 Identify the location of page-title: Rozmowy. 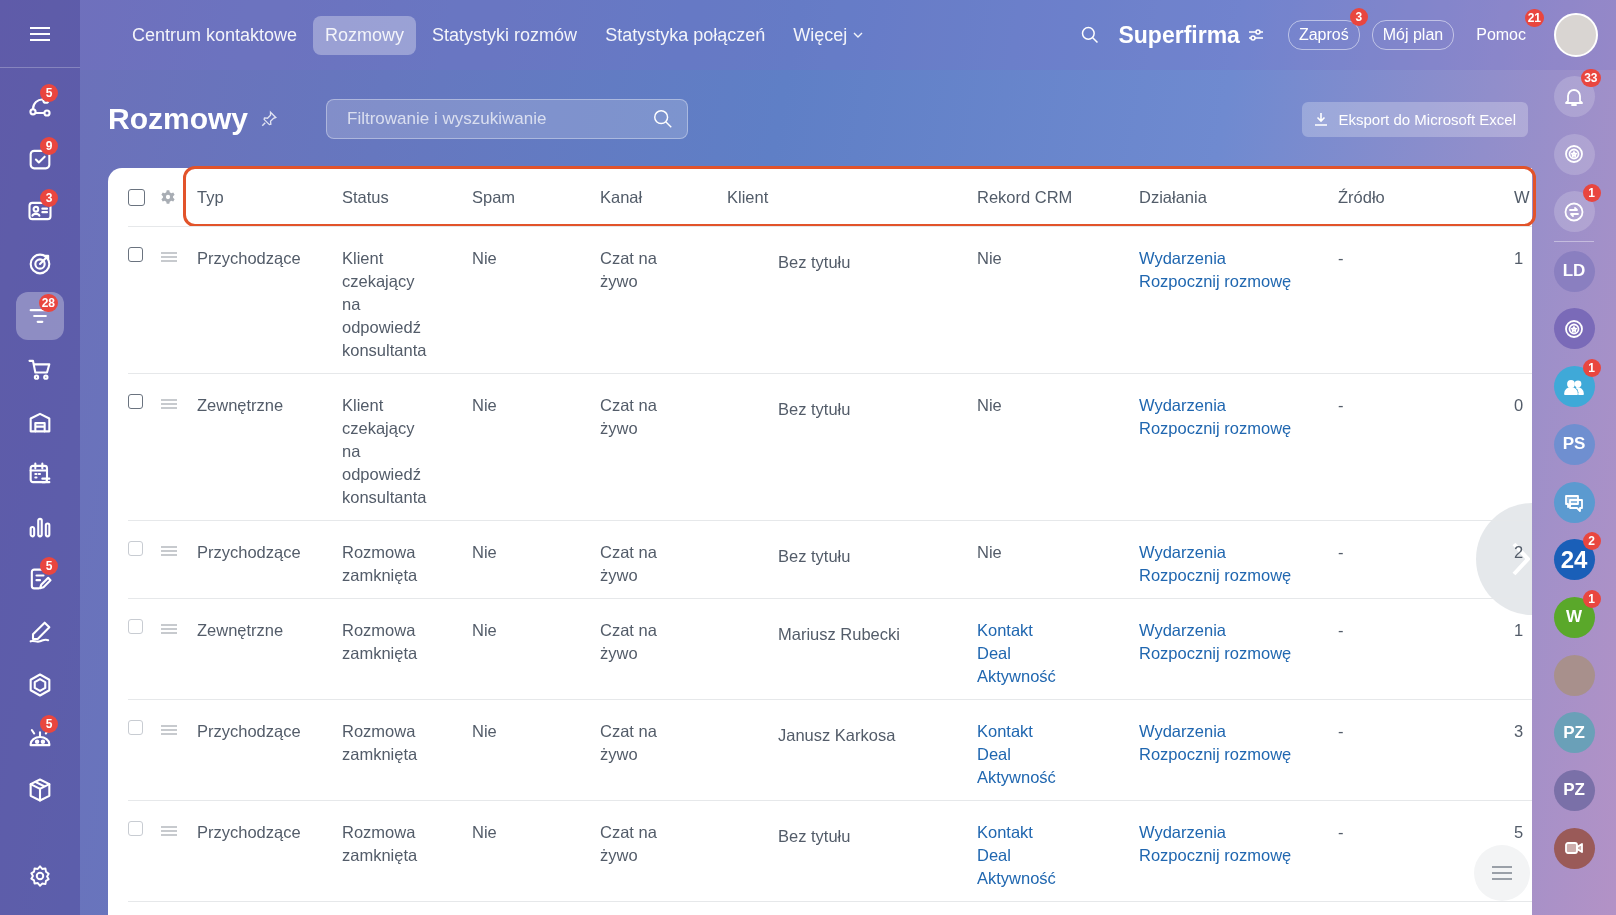
(178, 119).